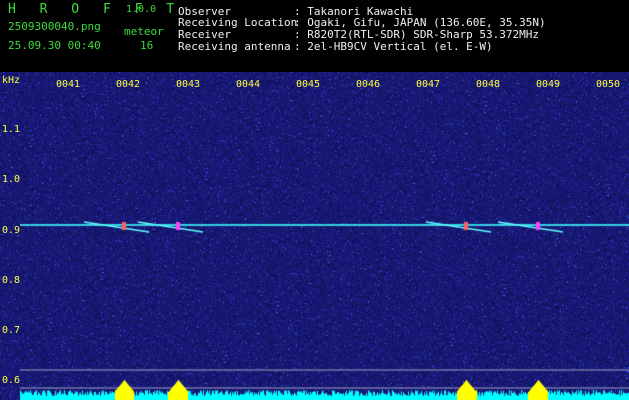 This screenshot has width=629, height=400. Describe the element at coordinates (141, 9) in the screenshot. I see `app-version: 1.0.0` at that location.